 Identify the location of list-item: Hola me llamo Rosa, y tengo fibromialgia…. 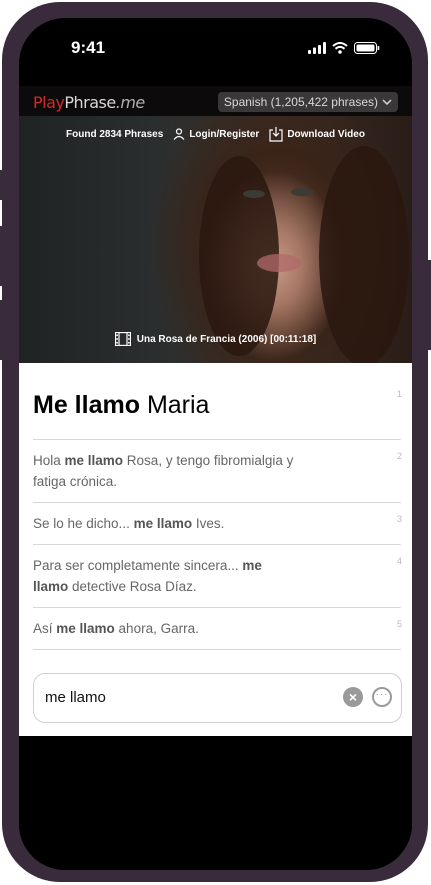
(217, 470).